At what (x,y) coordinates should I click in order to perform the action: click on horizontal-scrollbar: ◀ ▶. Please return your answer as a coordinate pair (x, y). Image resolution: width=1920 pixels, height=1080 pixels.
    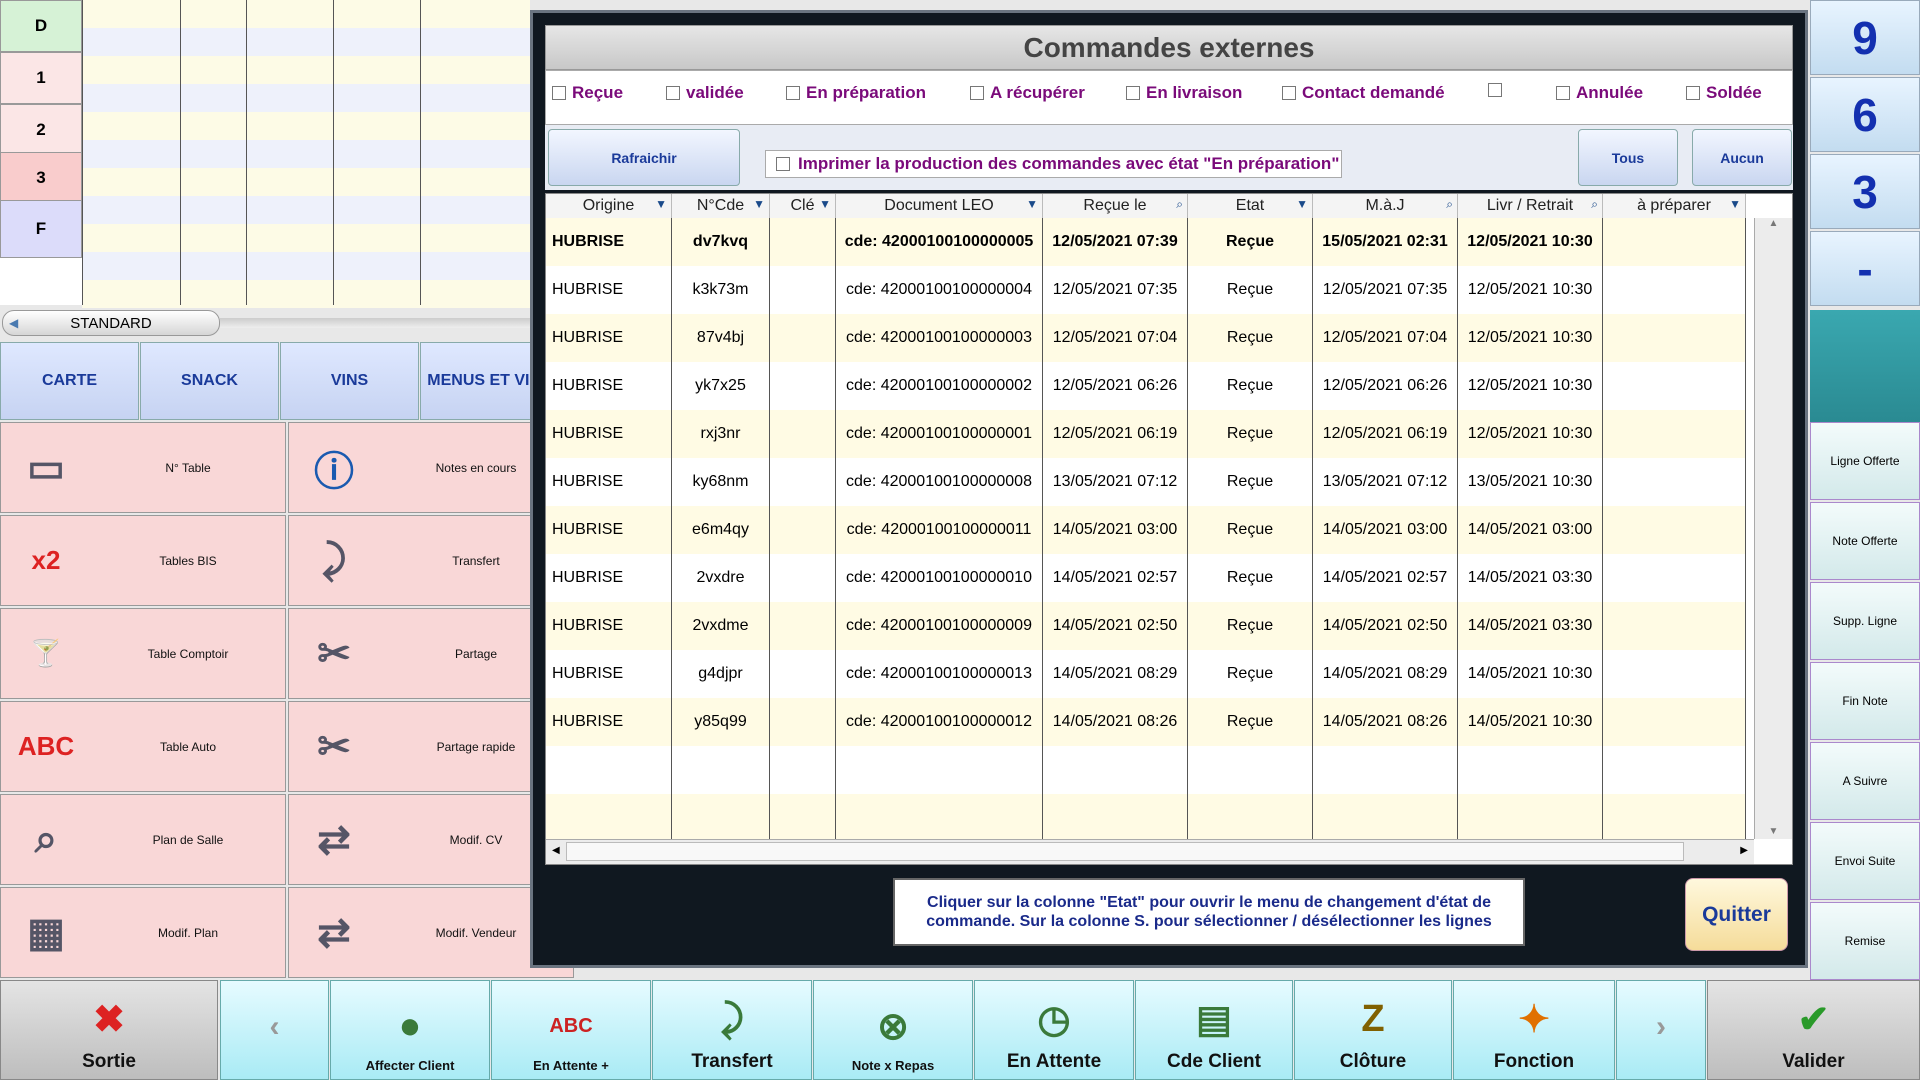
    Looking at the image, I should click on (1150, 851).